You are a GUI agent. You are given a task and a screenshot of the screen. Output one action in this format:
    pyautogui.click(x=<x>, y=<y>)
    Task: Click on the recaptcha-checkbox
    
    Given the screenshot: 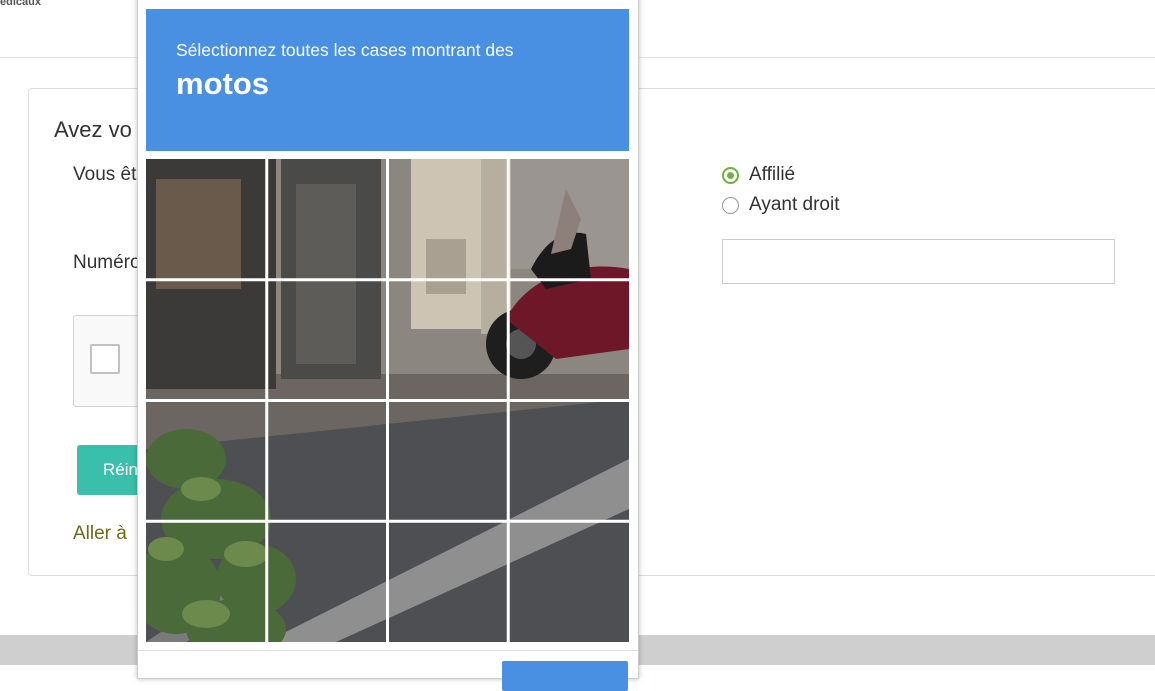 What is the action you would take?
    pyautogui.click(x=105, y=359)
    